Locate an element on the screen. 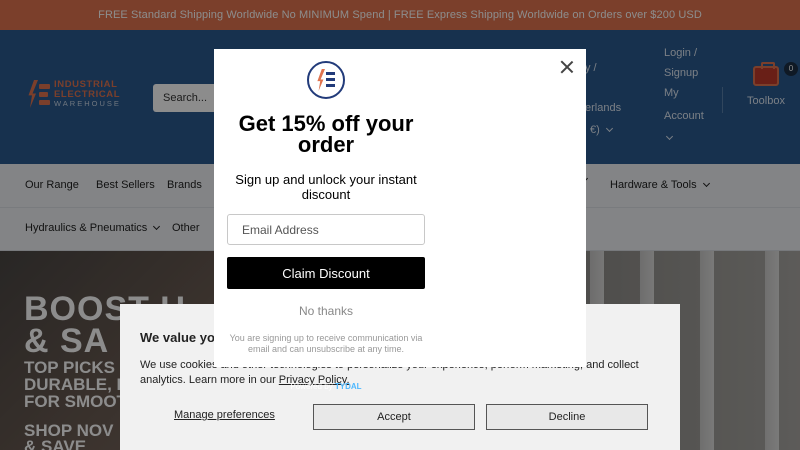 The image size is (800, 450). manage-preferences-link: Manage preferences is located at coordinates (224, 415).